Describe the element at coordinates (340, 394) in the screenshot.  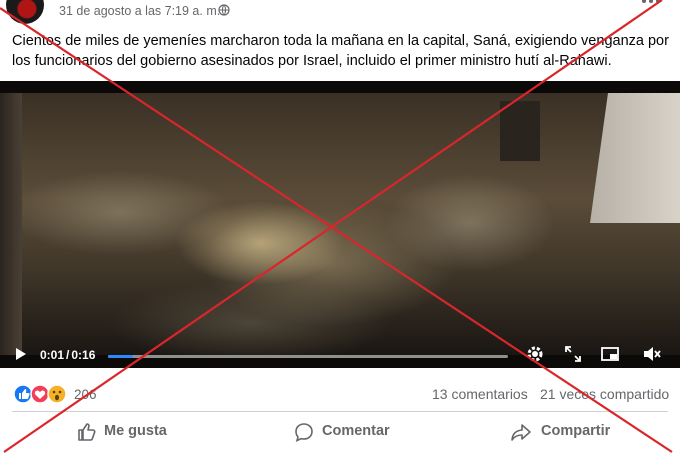
I see `engagement-row: 206 13 comentarios 21 veces compartido` at that location.